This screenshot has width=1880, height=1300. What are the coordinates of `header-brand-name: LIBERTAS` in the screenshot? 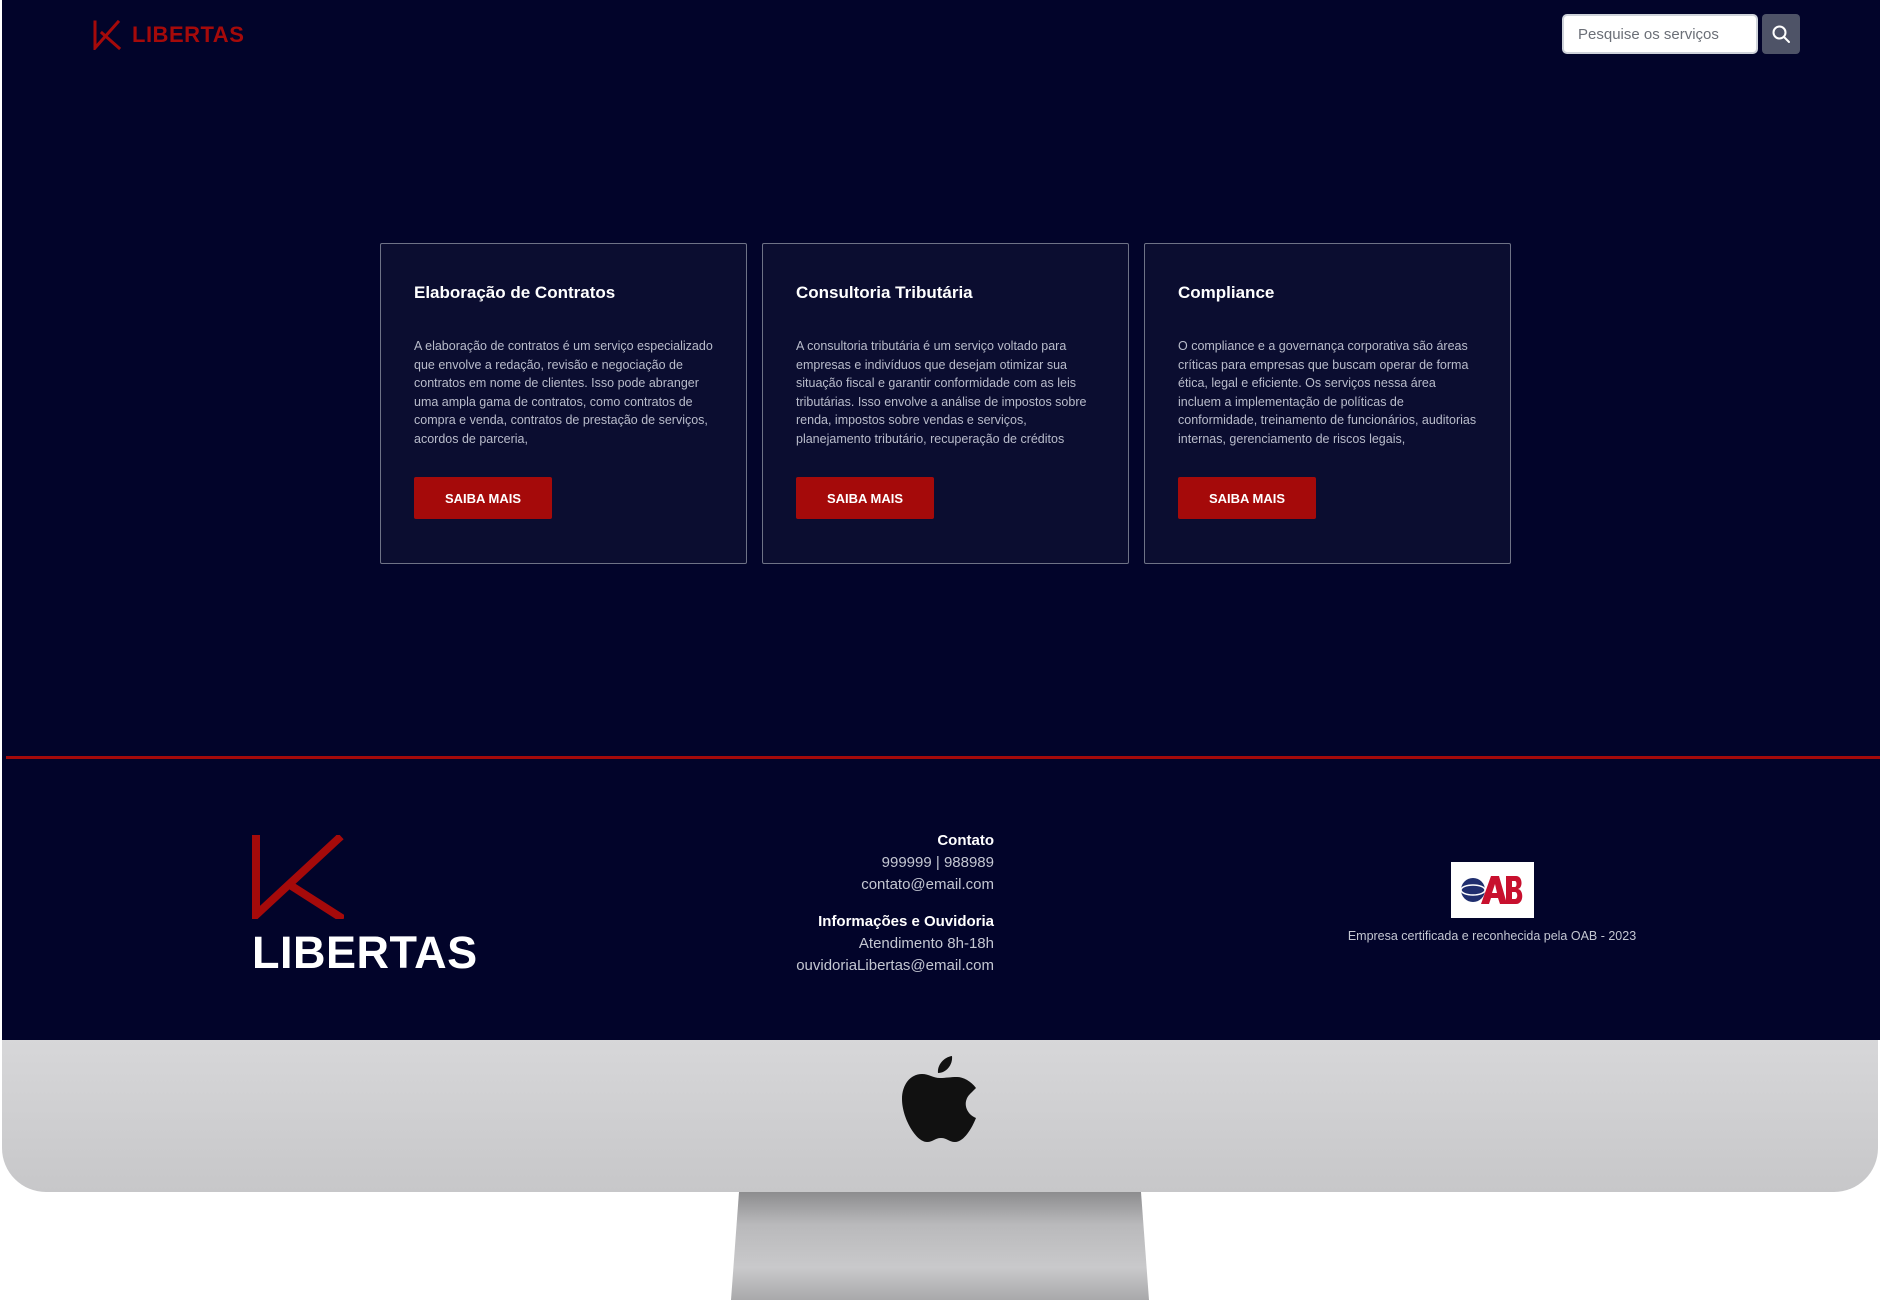 It's located at (188, 34).